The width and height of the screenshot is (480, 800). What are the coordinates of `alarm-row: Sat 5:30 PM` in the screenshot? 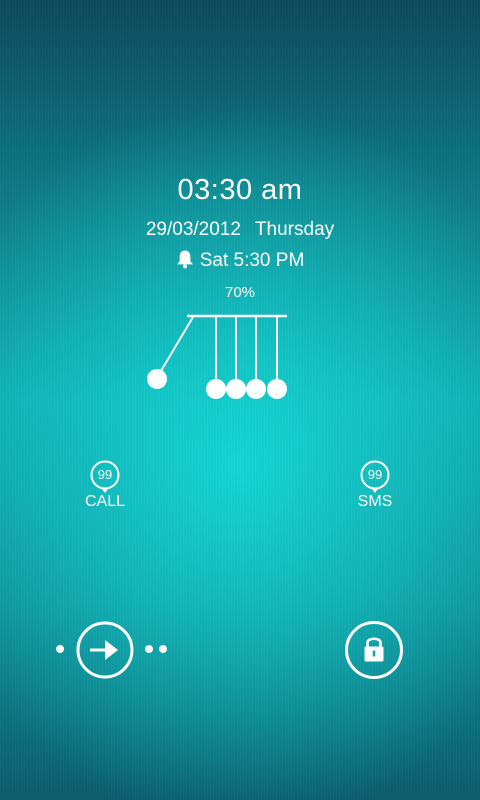 It's located at (240, 262).